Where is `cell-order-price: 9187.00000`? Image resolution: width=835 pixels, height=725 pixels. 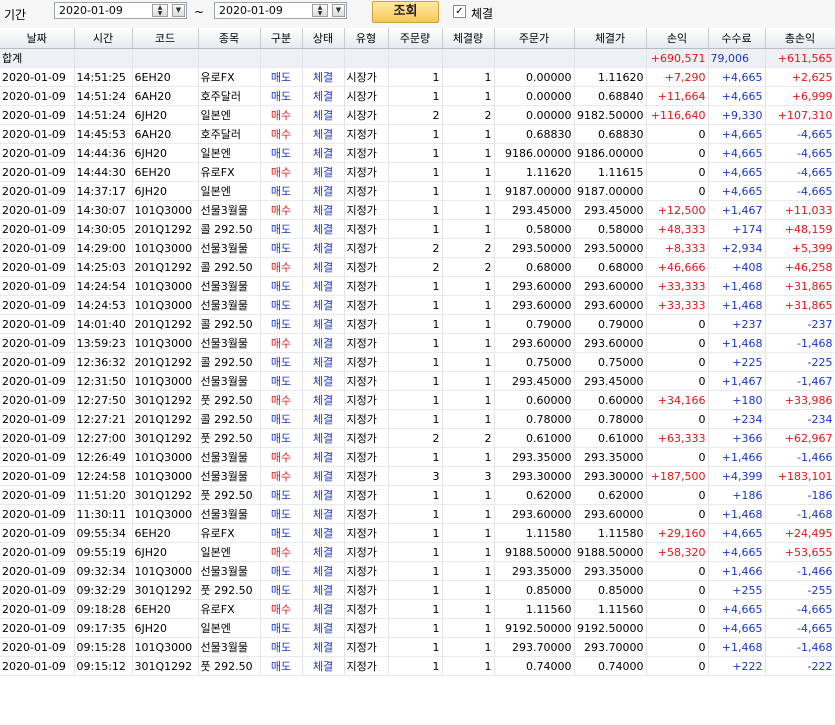
cell-order-price: 9187.00000 is located at coordinates (534, 191).